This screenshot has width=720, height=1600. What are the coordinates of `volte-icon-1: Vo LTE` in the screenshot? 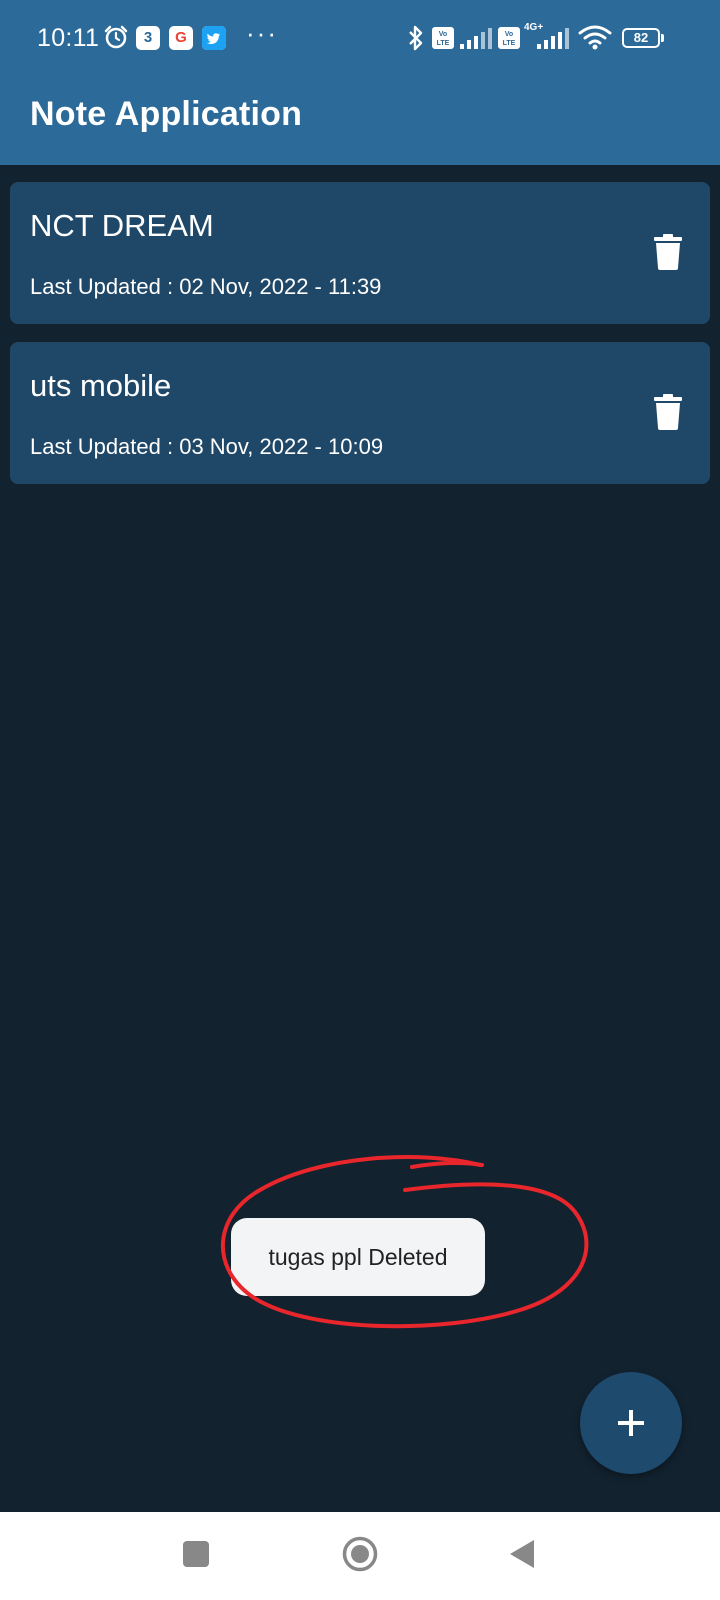 It's located at (443, 38).